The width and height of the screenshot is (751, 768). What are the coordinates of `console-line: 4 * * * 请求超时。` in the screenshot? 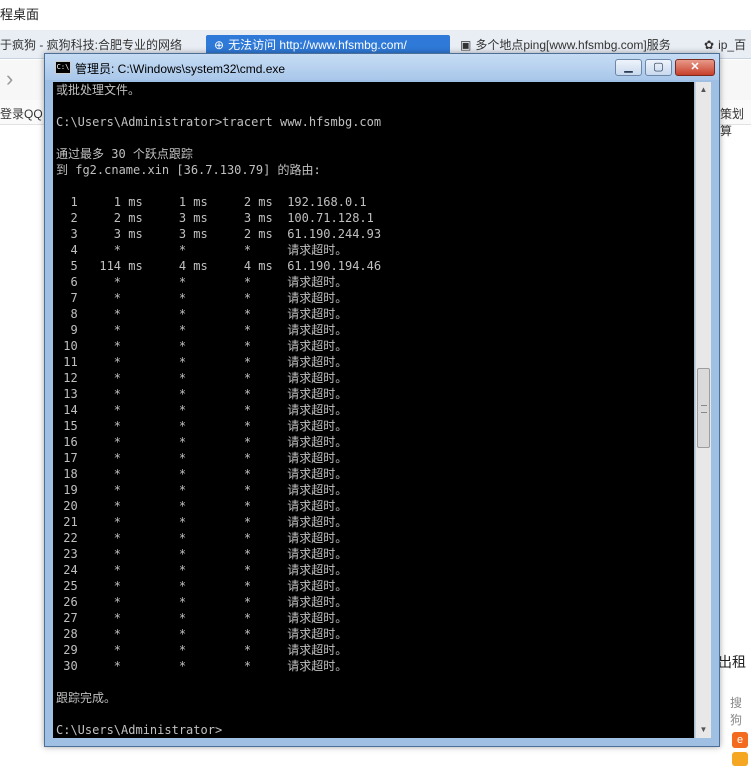 It's located at (202, 250).